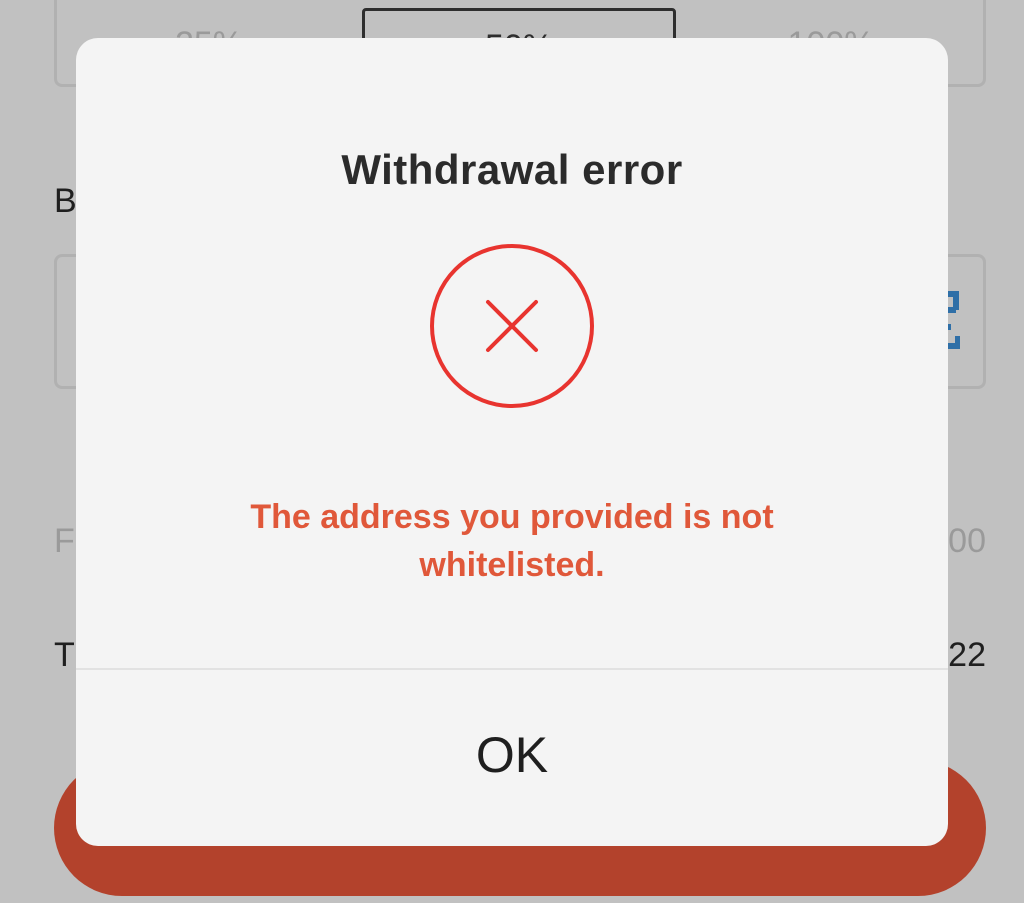 The image size is (1024, 903). What do you see at coordinates (967, 655) in the screenshot?
I see `total-value: 22` at bounding box center [967, 655].